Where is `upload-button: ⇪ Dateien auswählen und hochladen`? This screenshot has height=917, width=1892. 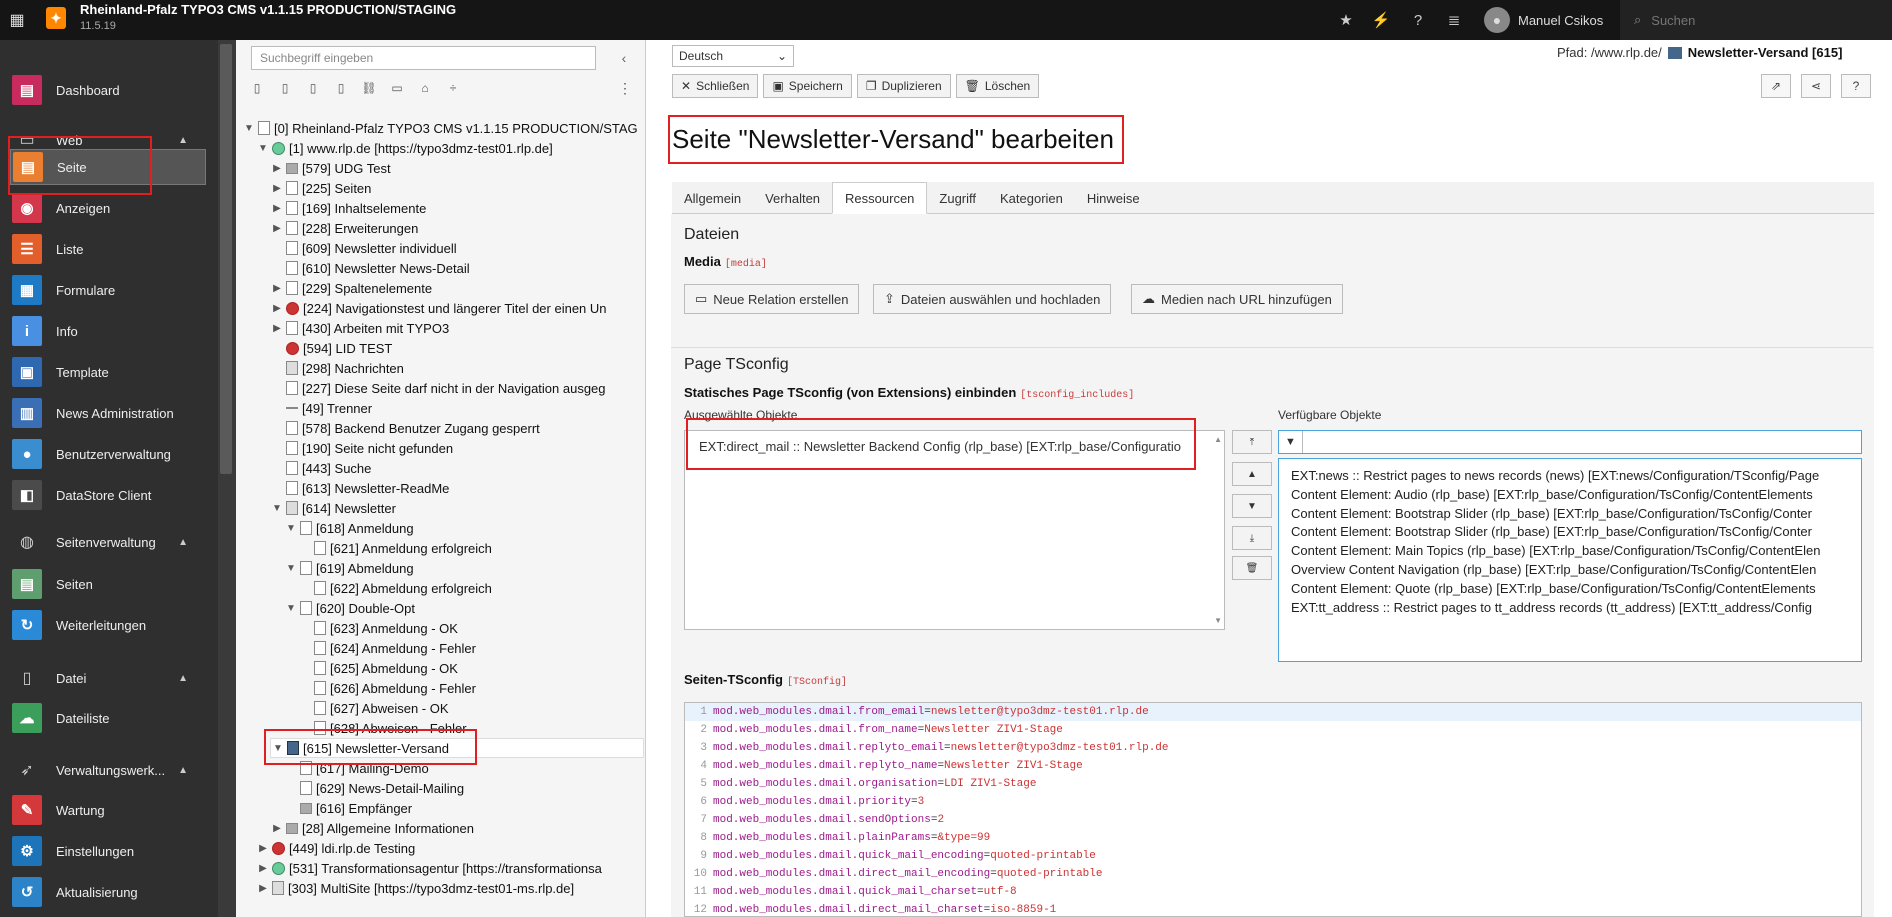 upload-button: ⇪ Dateien auswählen und hochladen is located at coordinates (992, 299).